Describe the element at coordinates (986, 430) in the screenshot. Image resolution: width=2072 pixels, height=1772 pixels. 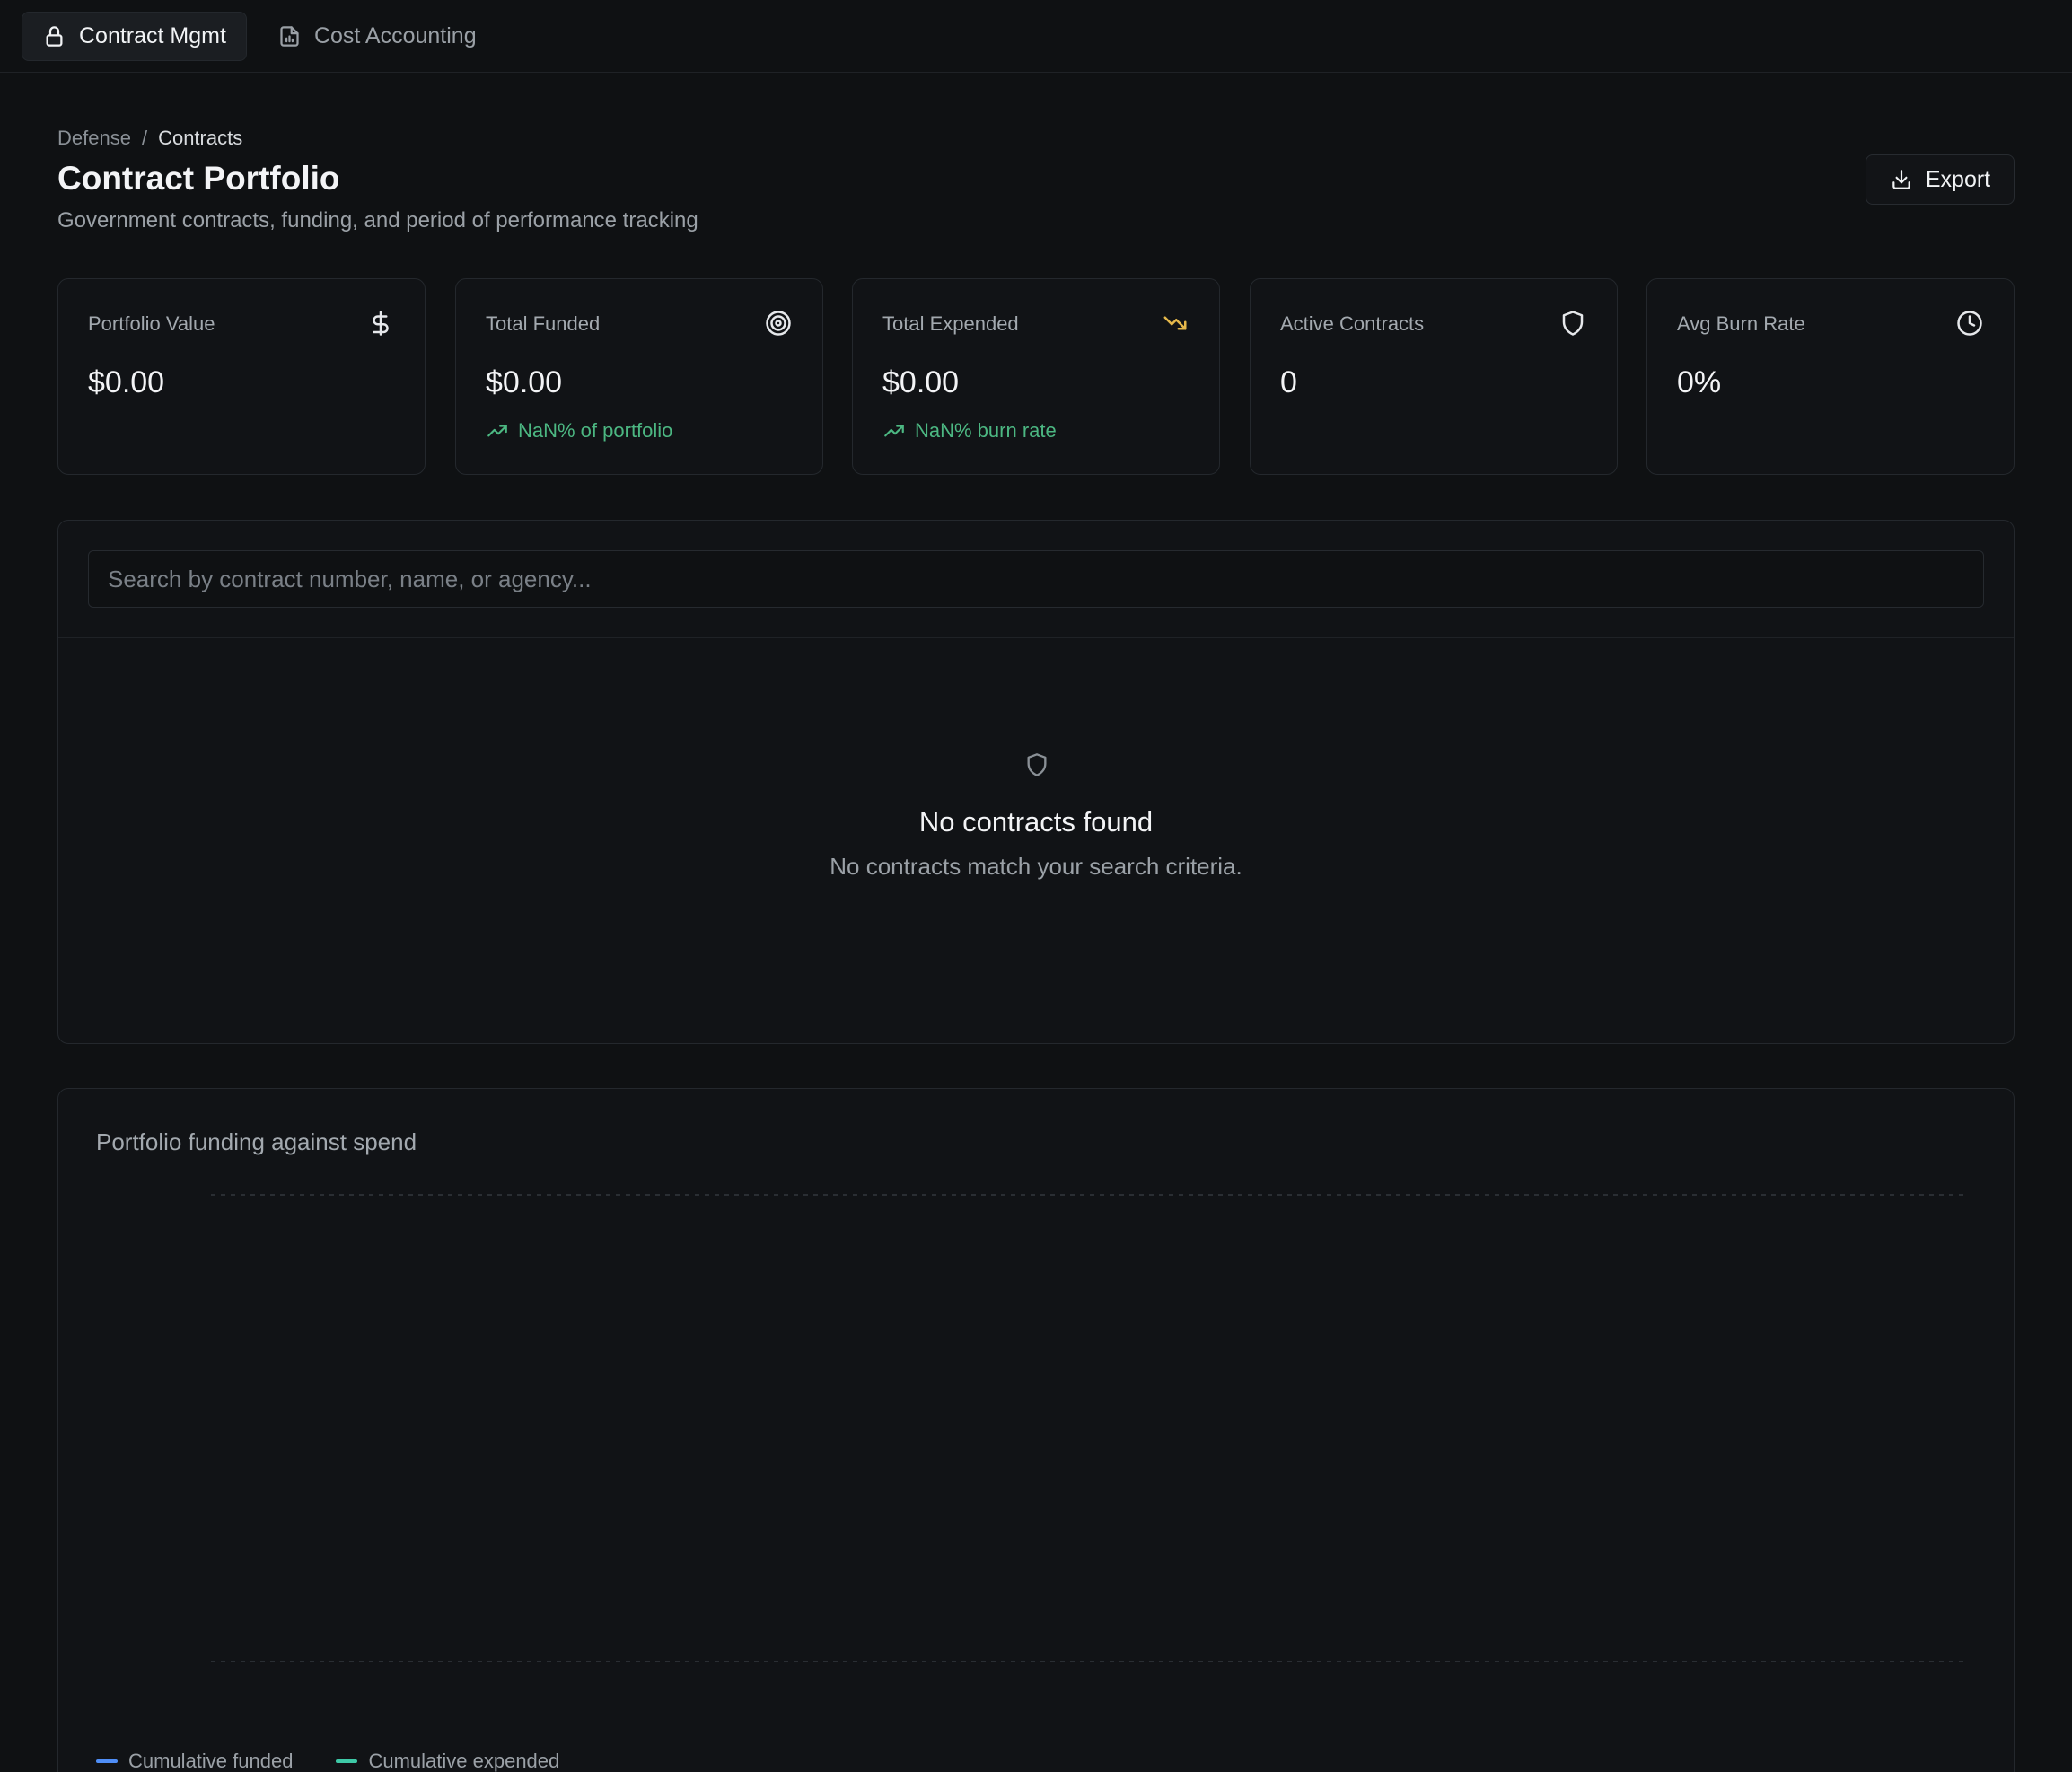
I see `stat-trend-text: NaN% burn rate` at that location.